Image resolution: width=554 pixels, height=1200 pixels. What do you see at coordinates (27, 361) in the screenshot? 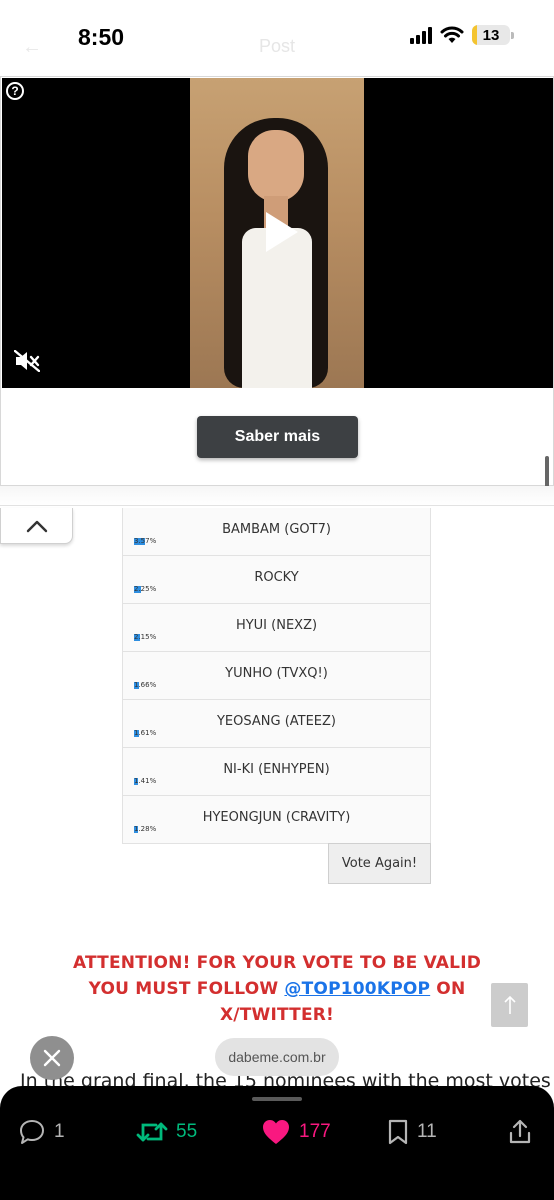
I see `mute-icon` at bounding box center [27, 361].